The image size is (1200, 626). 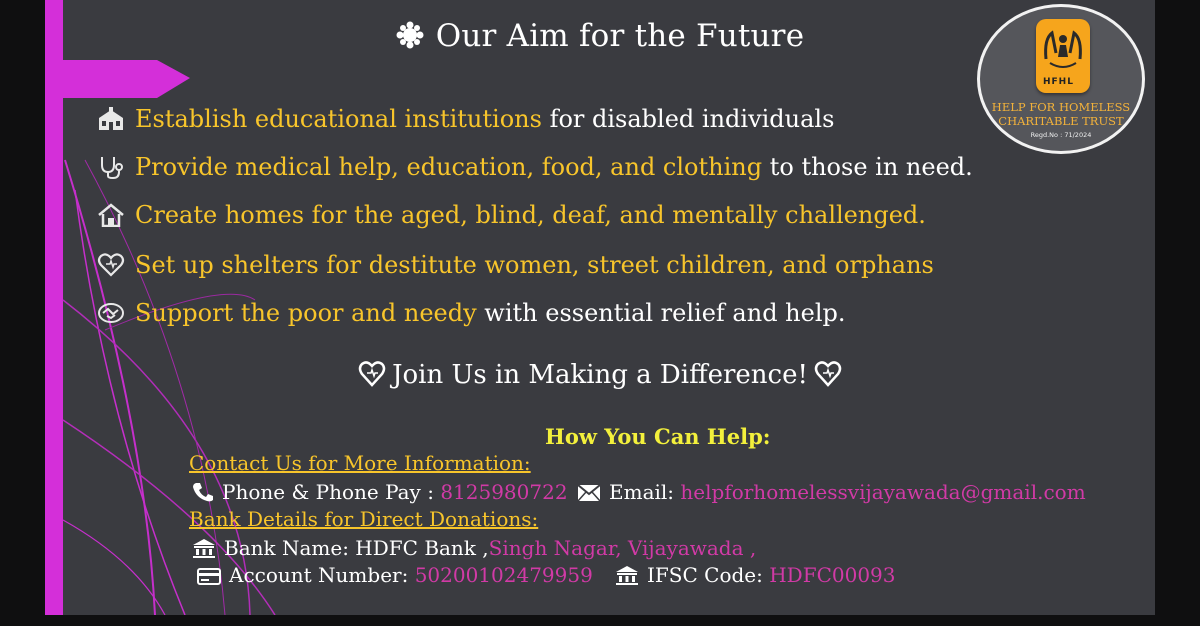 What do you see at coordinates (322, 575) in the screenshot?
I see `account-label: Account Number:` at bounding box center [322, 575].